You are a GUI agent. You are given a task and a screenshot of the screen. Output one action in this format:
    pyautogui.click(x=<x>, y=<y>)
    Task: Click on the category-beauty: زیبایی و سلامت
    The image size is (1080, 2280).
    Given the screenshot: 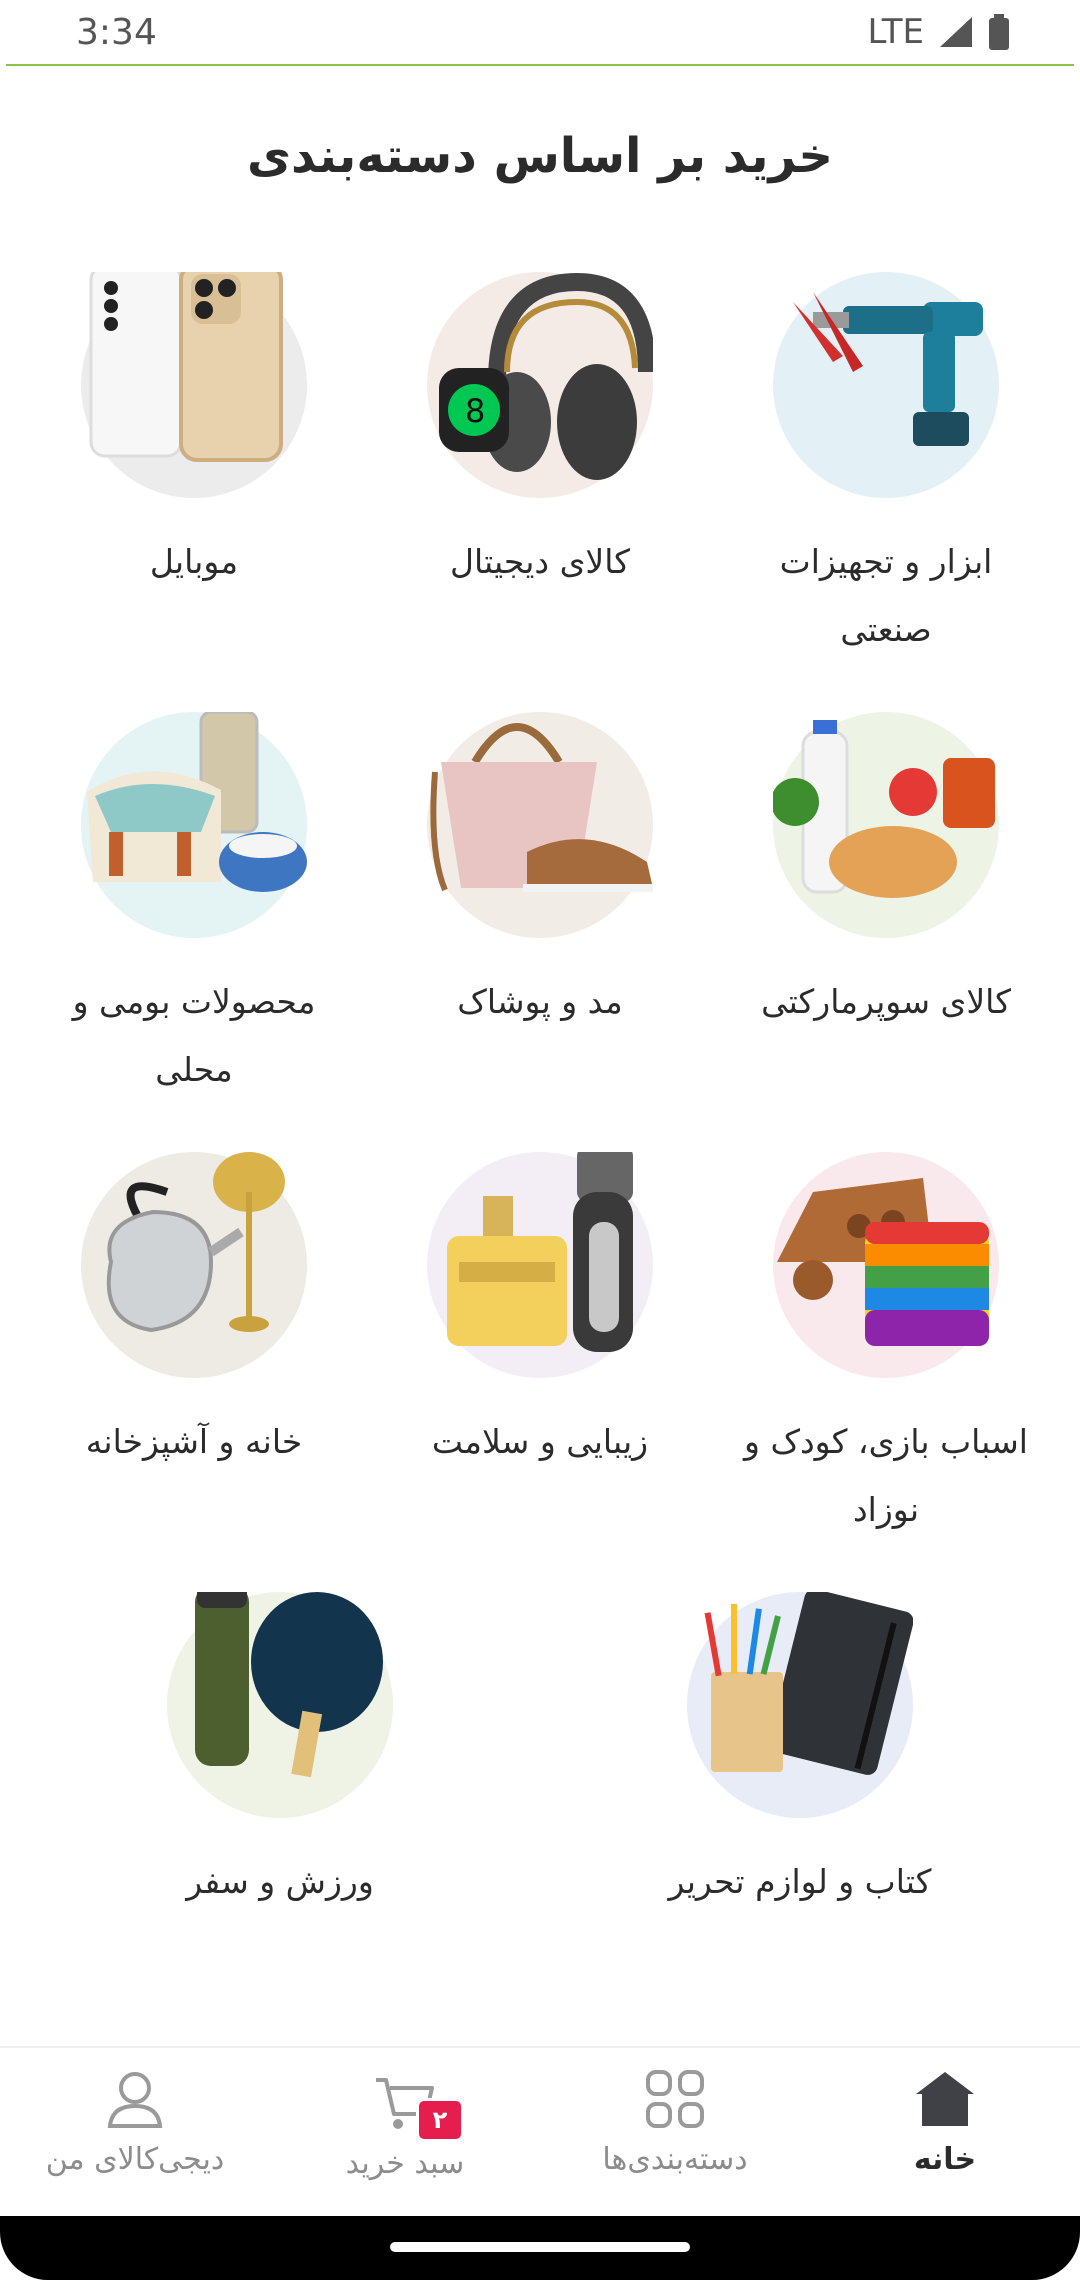 What is the action you would take?
    pyautogui.click(x=540, y=1314)
    